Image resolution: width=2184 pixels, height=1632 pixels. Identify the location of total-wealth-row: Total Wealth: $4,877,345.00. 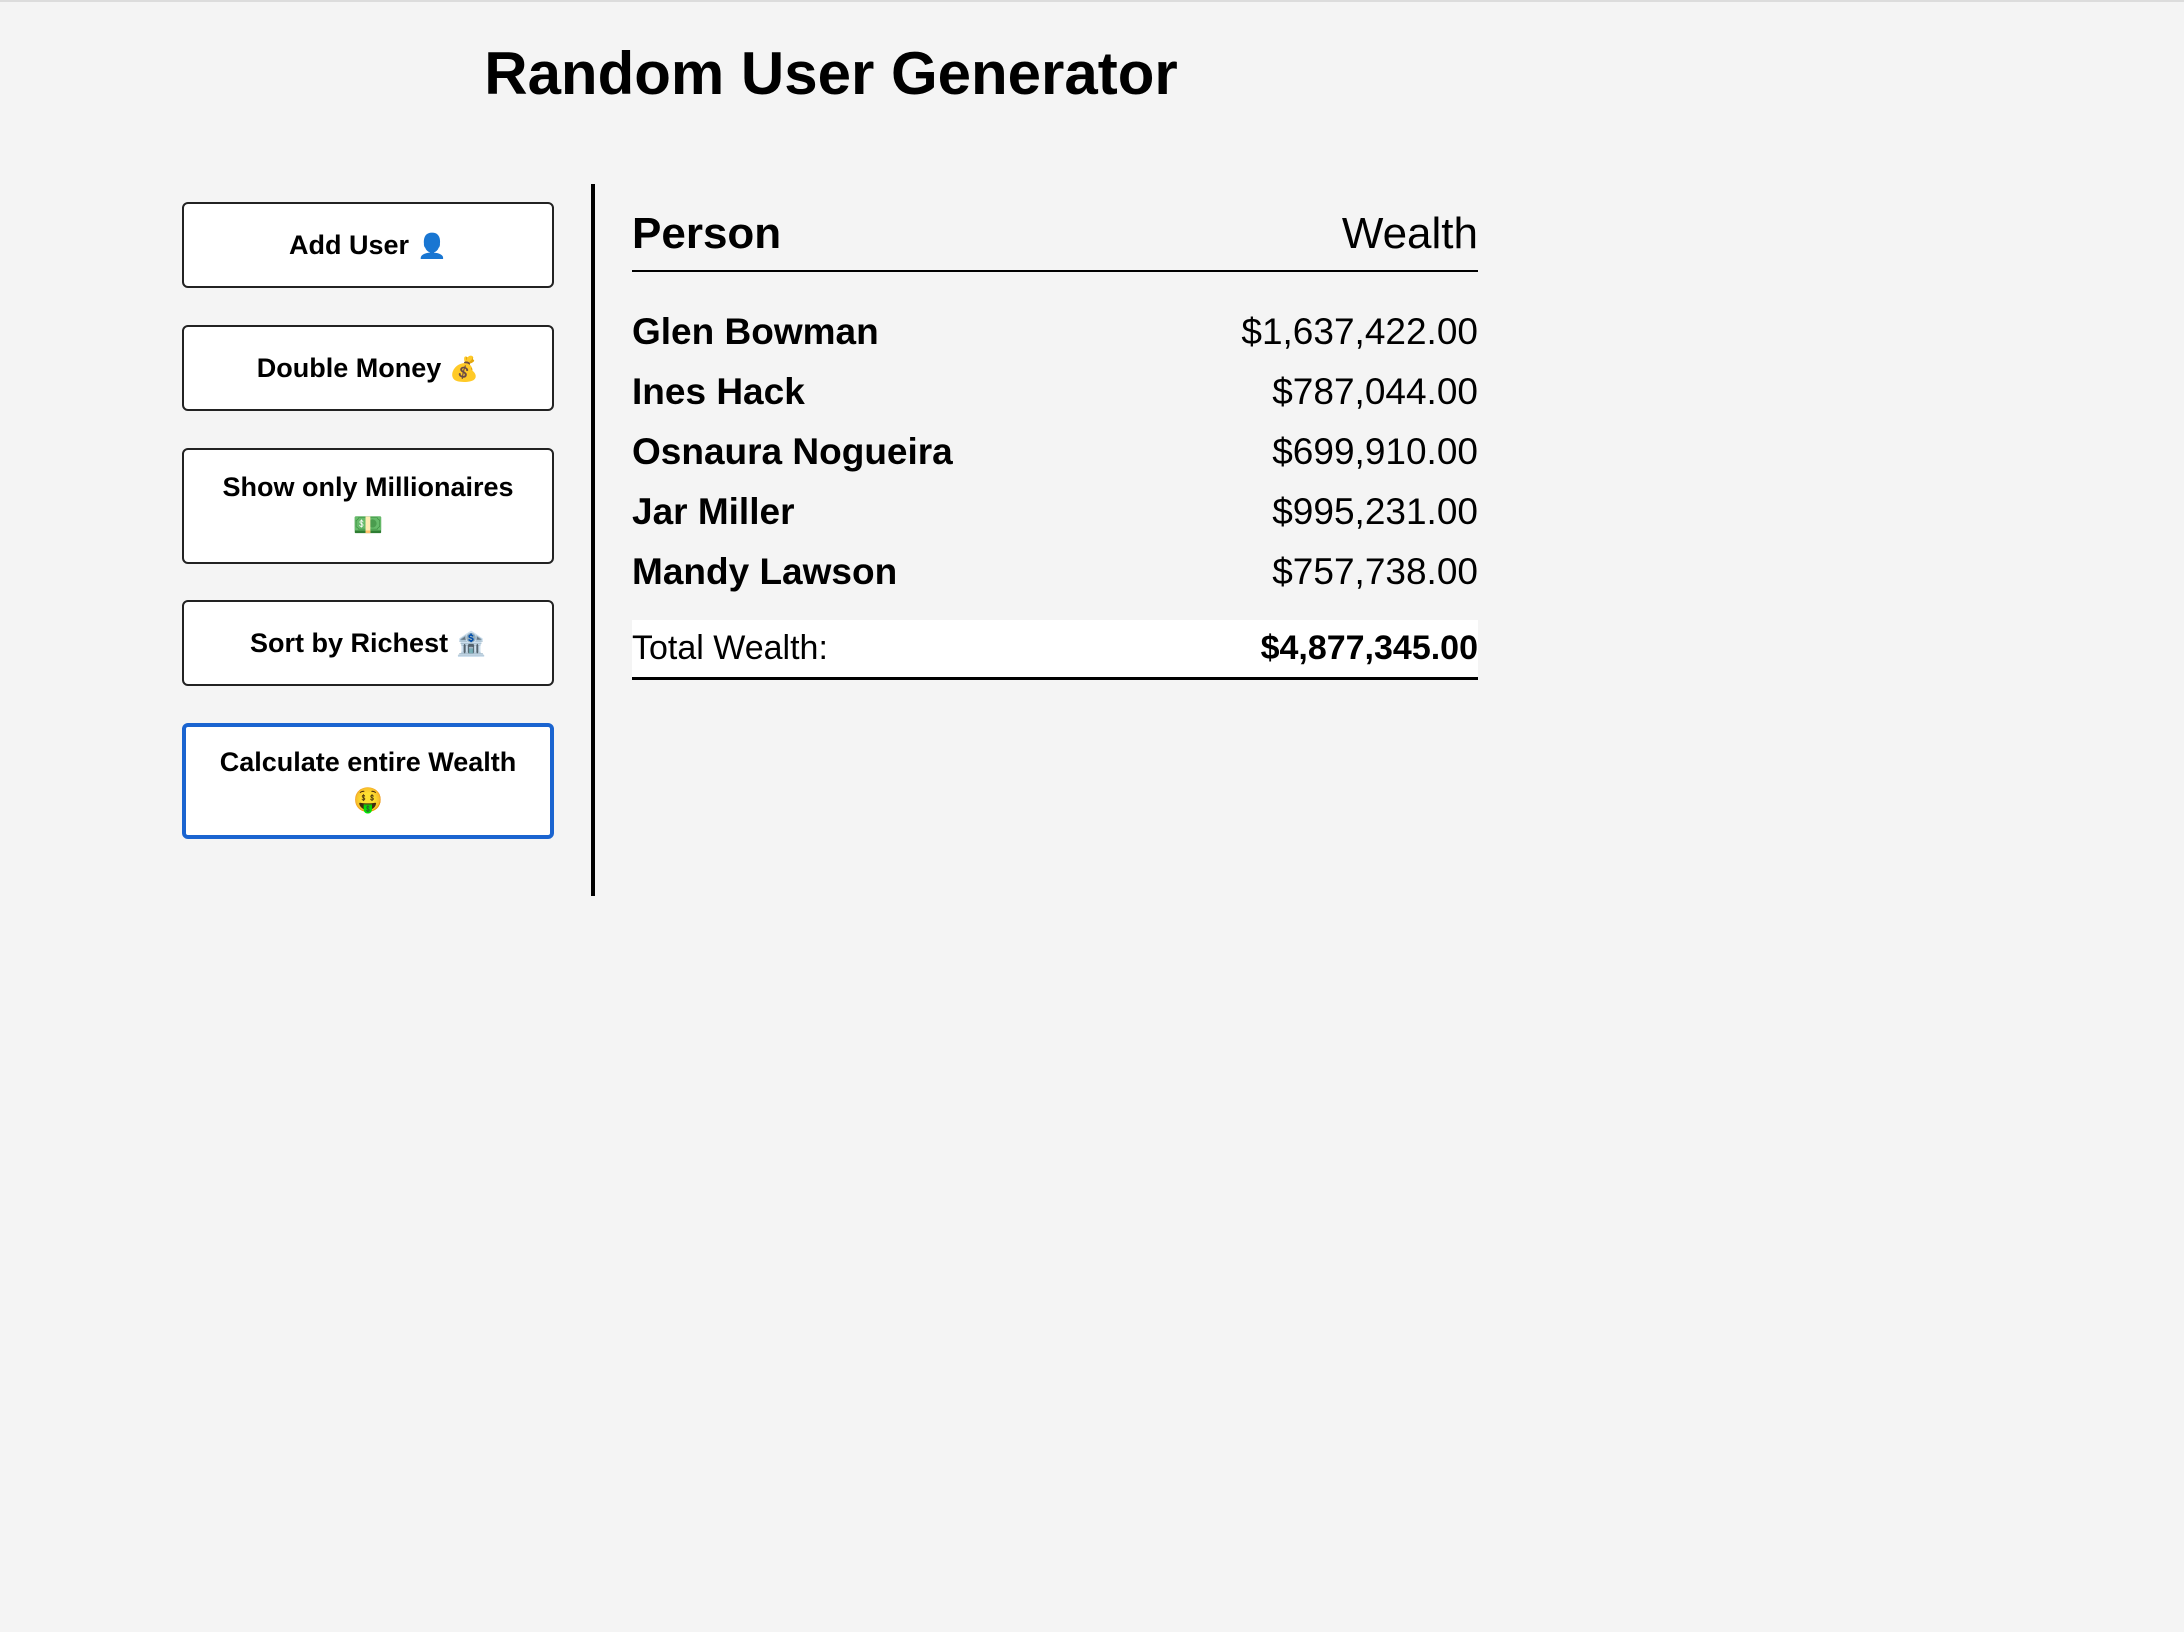
(1055, 650).